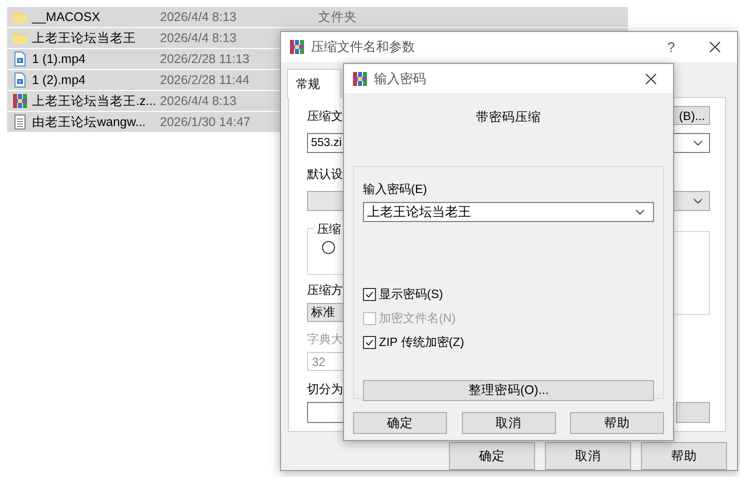 This screenshot has width=740, height=477. What do you see at coordinates (205, 122) in the screenshot?
I see `file-date: 2026/1/30 14:47` at bounding box center [205, 122].